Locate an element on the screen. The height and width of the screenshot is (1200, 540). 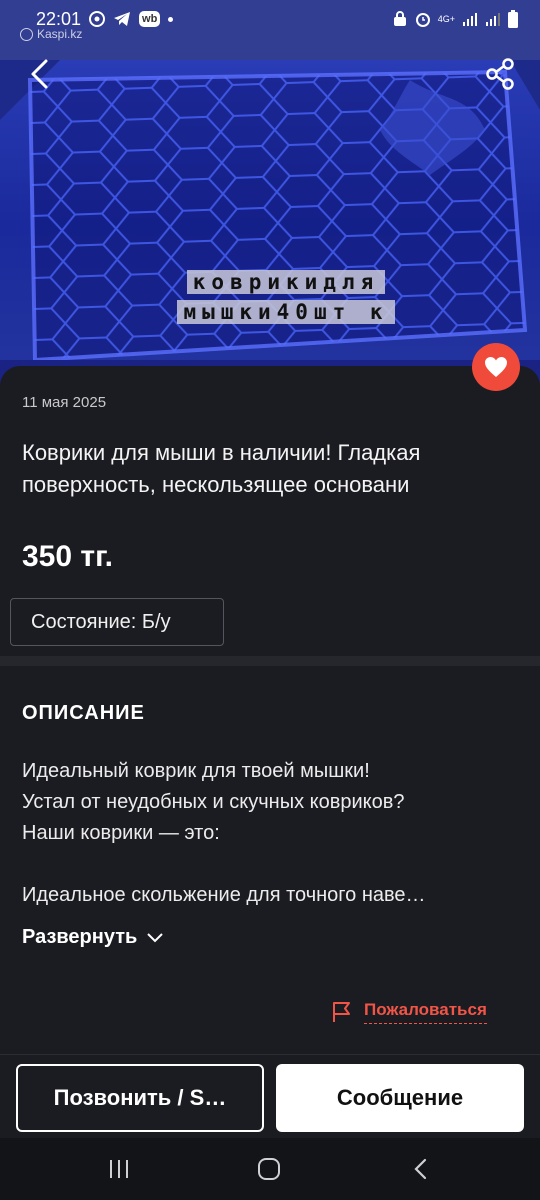
battery-icon is located at coordinates (513, 19).